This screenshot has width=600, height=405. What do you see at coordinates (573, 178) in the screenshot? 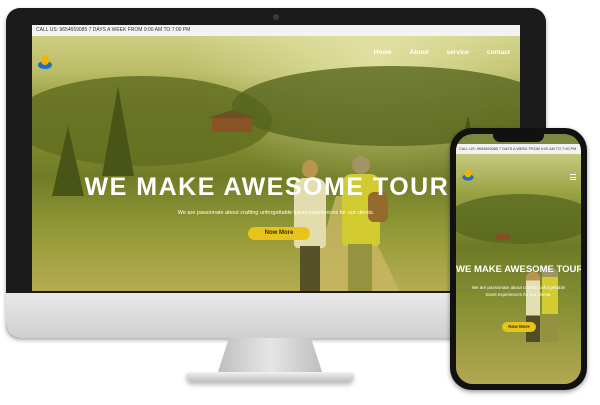
I see `hamburger-menu-icon` at bounding box center [573, 178].